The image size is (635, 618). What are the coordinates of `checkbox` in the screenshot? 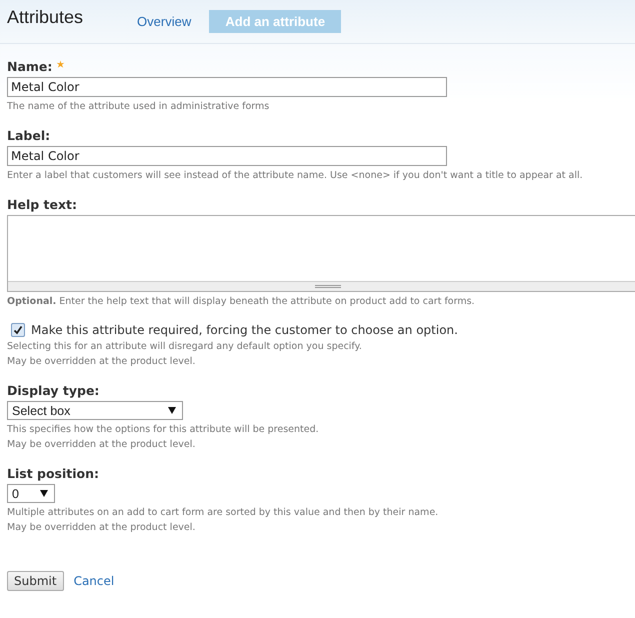 It's located at (18, 330).